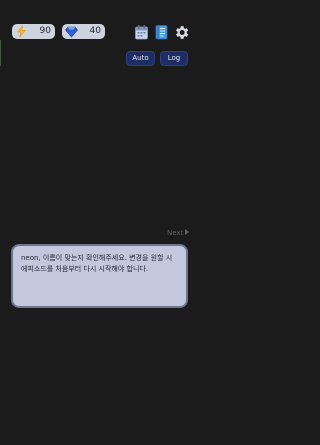 This screenshot has width=320, height=445. What do you see at coordinates (140, 58) in the screenshot?
I see `auto-button: Auto` at bounding box center [140, 58].